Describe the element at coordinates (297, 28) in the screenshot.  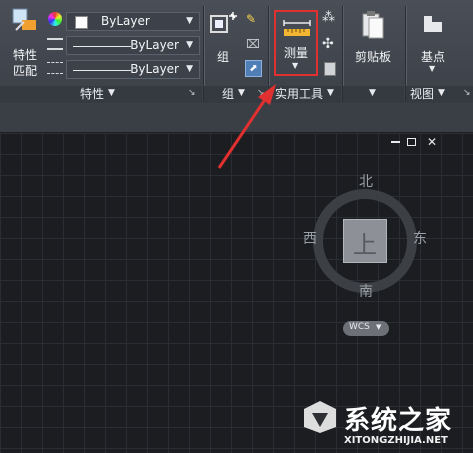
I see `measure-icon` at that location.